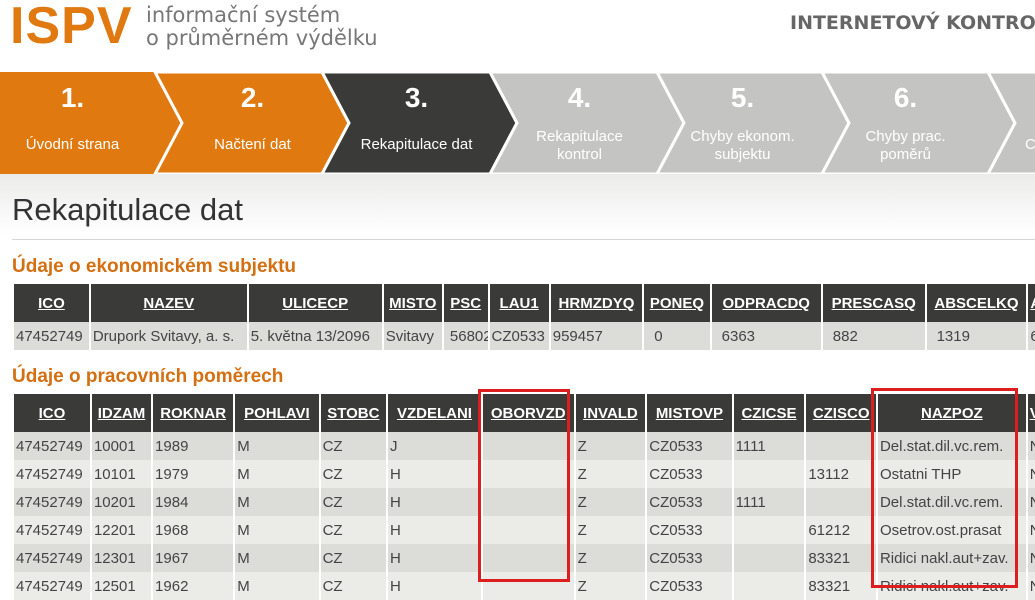 This screenshot has height=600, width=1035. I want to click on step-5-label-line-2: subjektu, so click(742, 154).